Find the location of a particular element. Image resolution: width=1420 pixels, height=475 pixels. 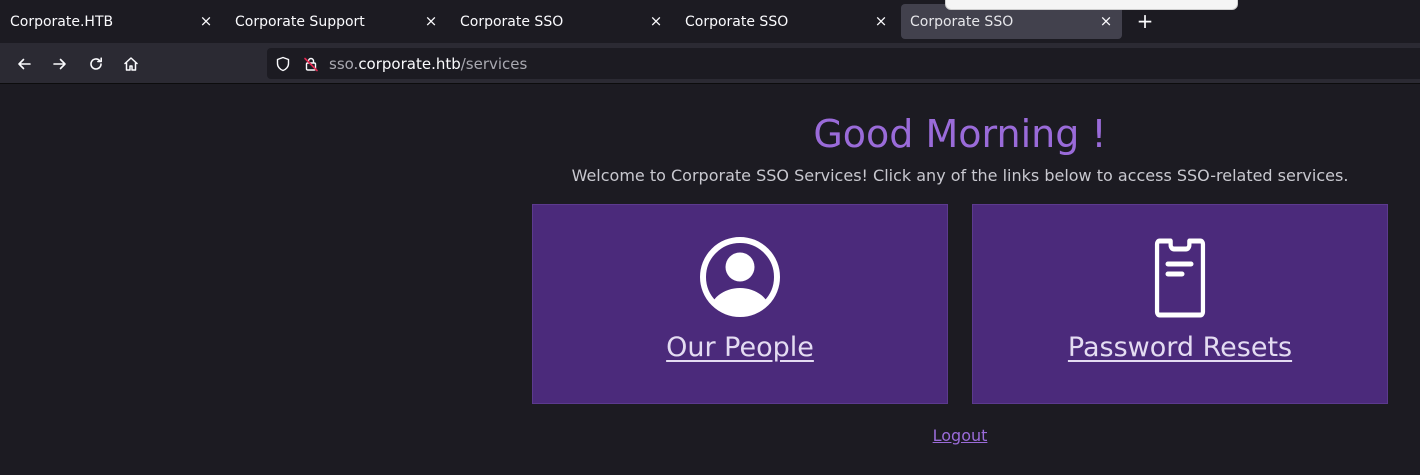

reload-button is located at coordinates (96, 64).